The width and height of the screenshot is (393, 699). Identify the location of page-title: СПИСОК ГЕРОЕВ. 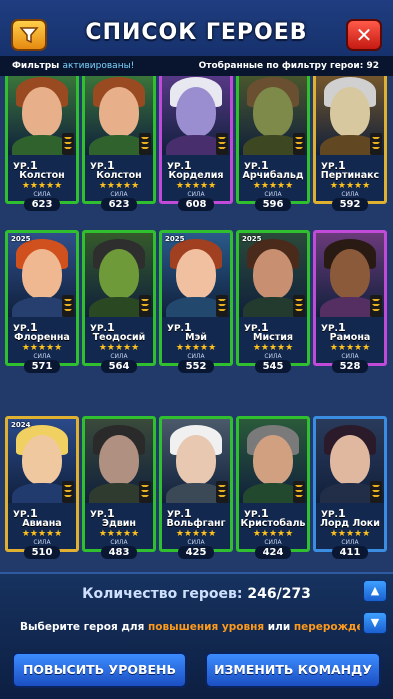
(196, 32).